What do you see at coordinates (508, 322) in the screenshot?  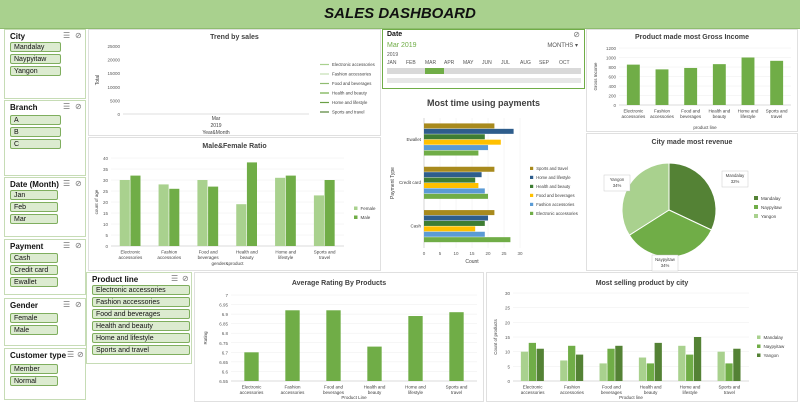 I see `y-tick-label: 20` at bounding box center [508, 322].